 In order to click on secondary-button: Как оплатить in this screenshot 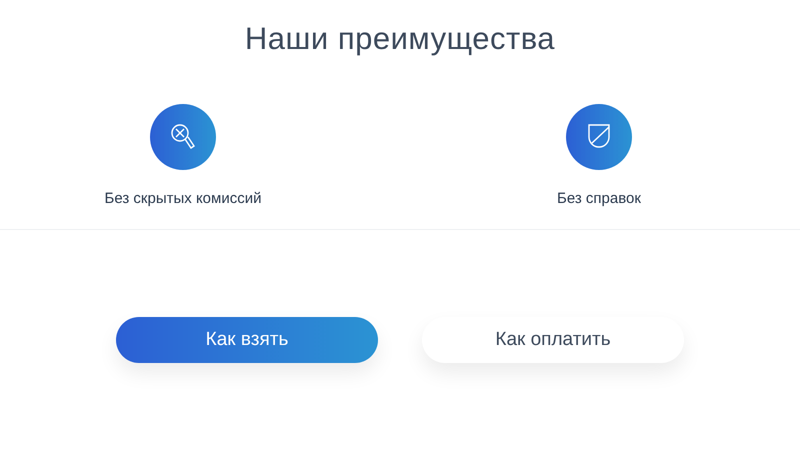, I will do `click(553, 340)`.